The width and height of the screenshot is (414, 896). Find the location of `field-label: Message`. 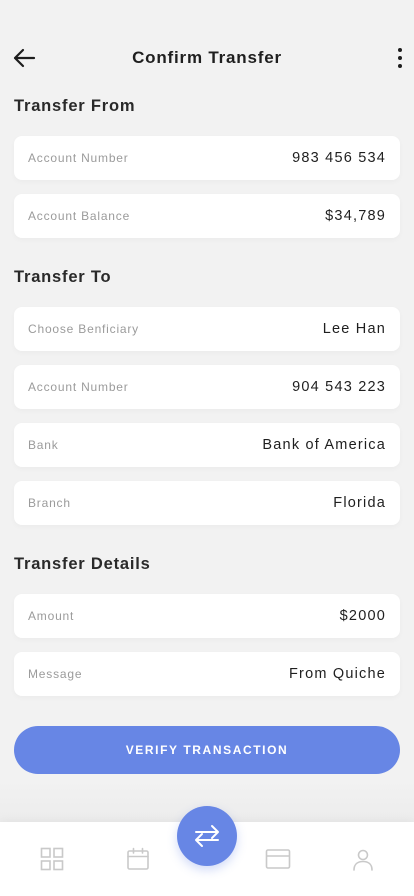

field-label: Message is located at coordinates (55, 674).